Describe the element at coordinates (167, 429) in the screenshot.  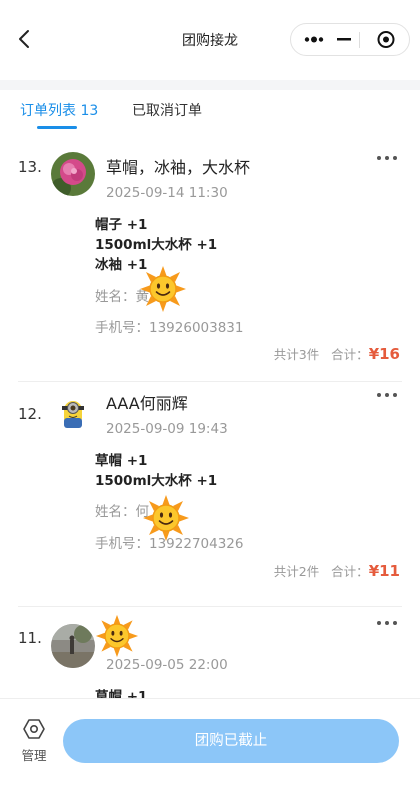
I see `order-time: 2025-09-09 19:43` at that location.